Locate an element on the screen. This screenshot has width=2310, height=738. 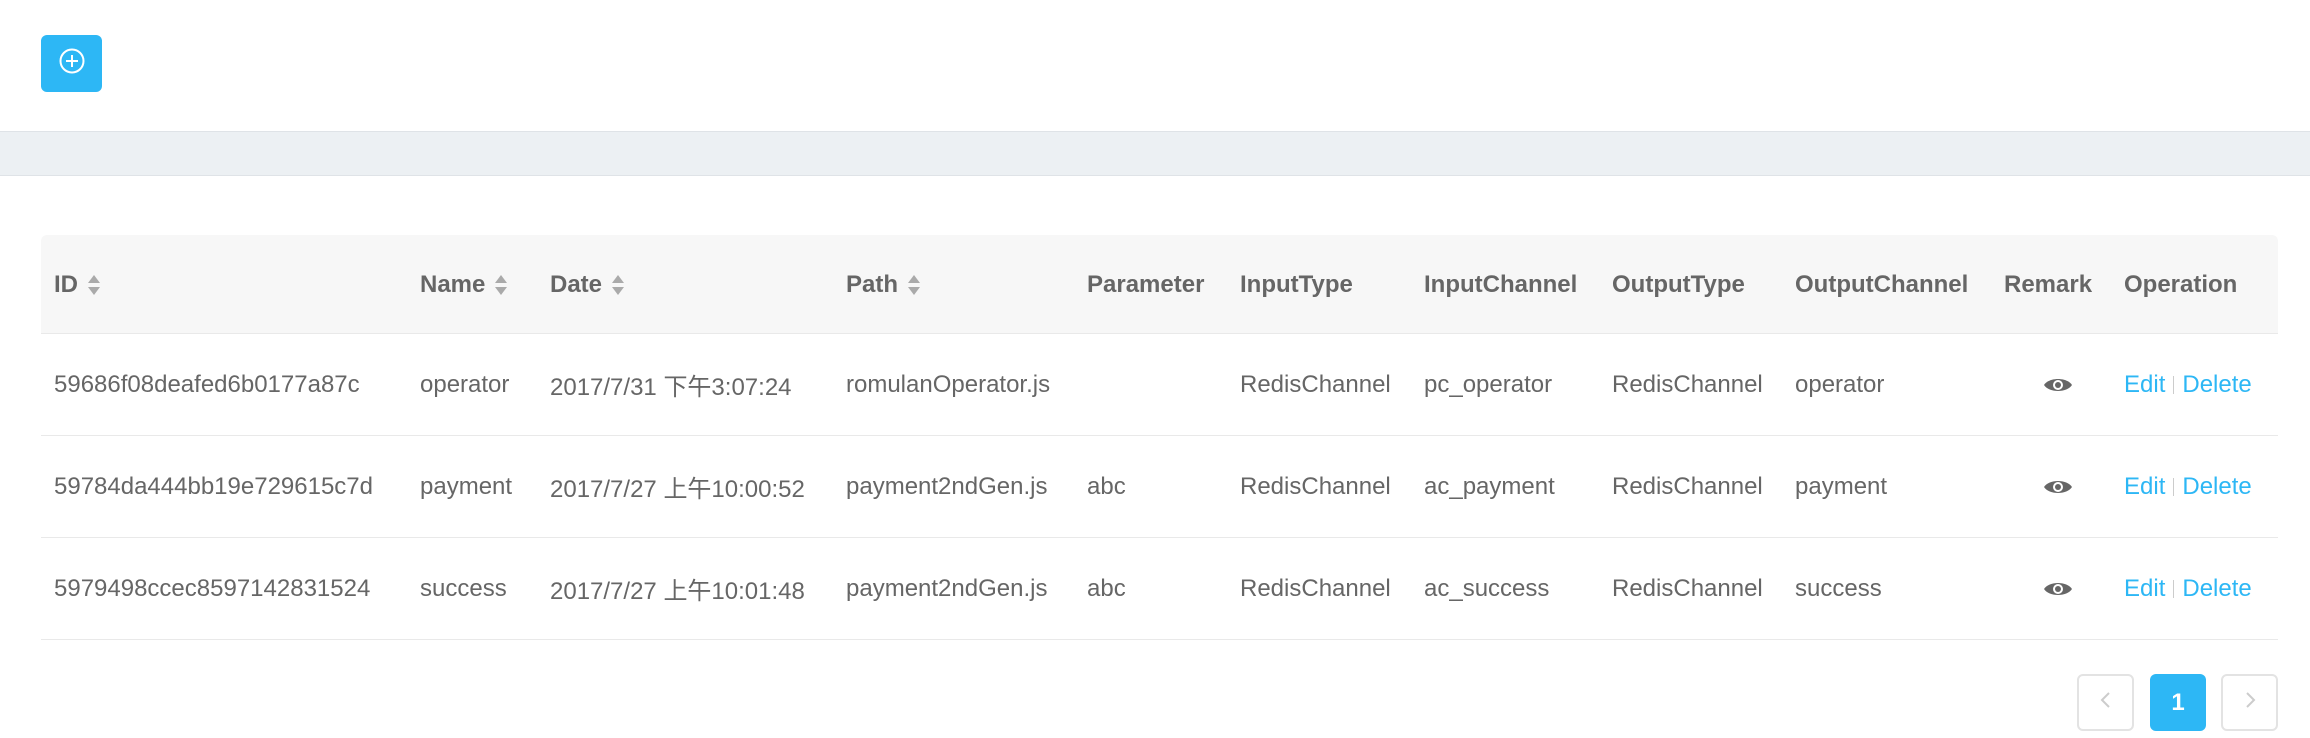
column-header-id: ID is located at coordinates (77, 284).